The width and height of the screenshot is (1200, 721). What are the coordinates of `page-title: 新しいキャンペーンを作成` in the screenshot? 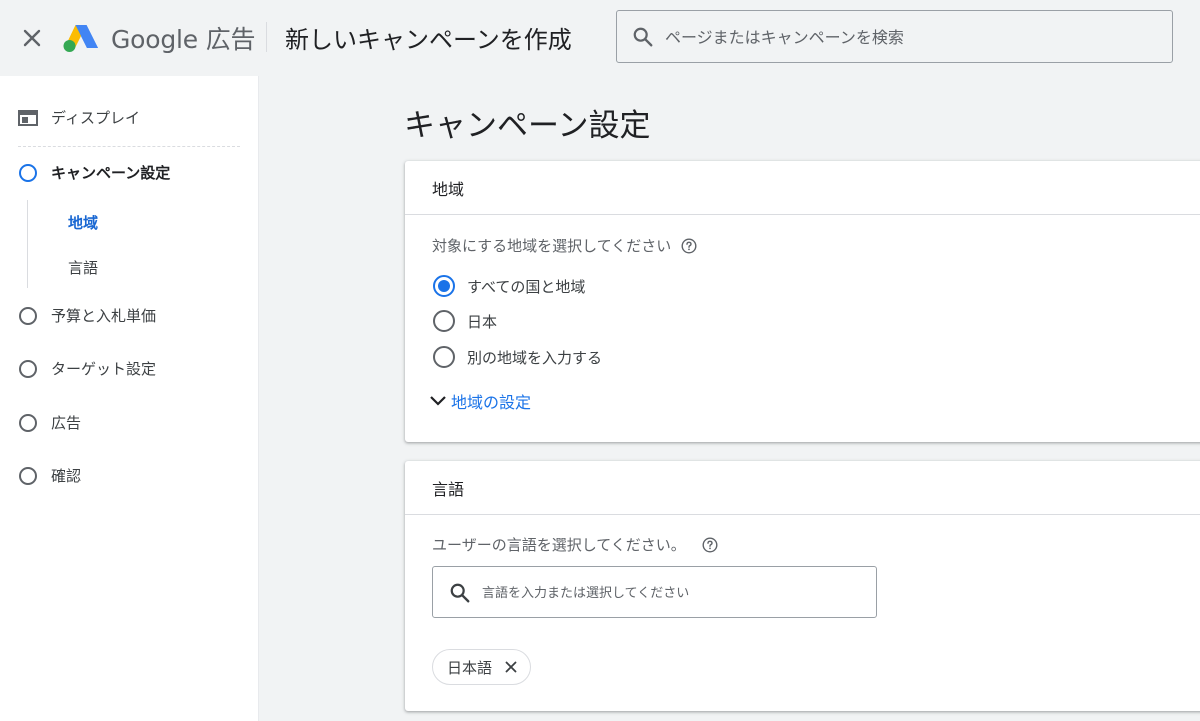 It's located at (428, 40).